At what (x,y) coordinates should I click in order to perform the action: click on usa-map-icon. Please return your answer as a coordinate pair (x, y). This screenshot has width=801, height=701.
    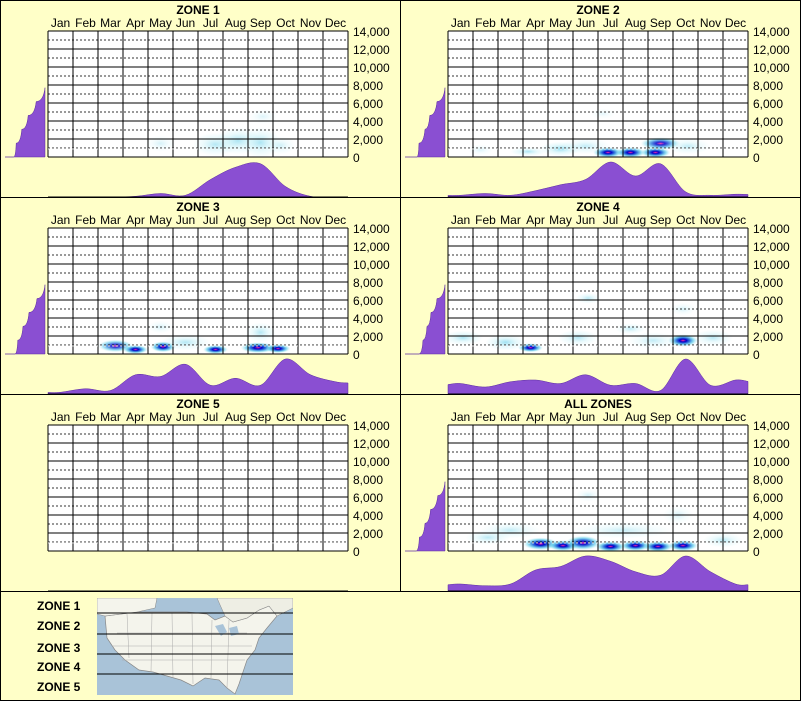
    Looking at the image, I should click on (195, 646).